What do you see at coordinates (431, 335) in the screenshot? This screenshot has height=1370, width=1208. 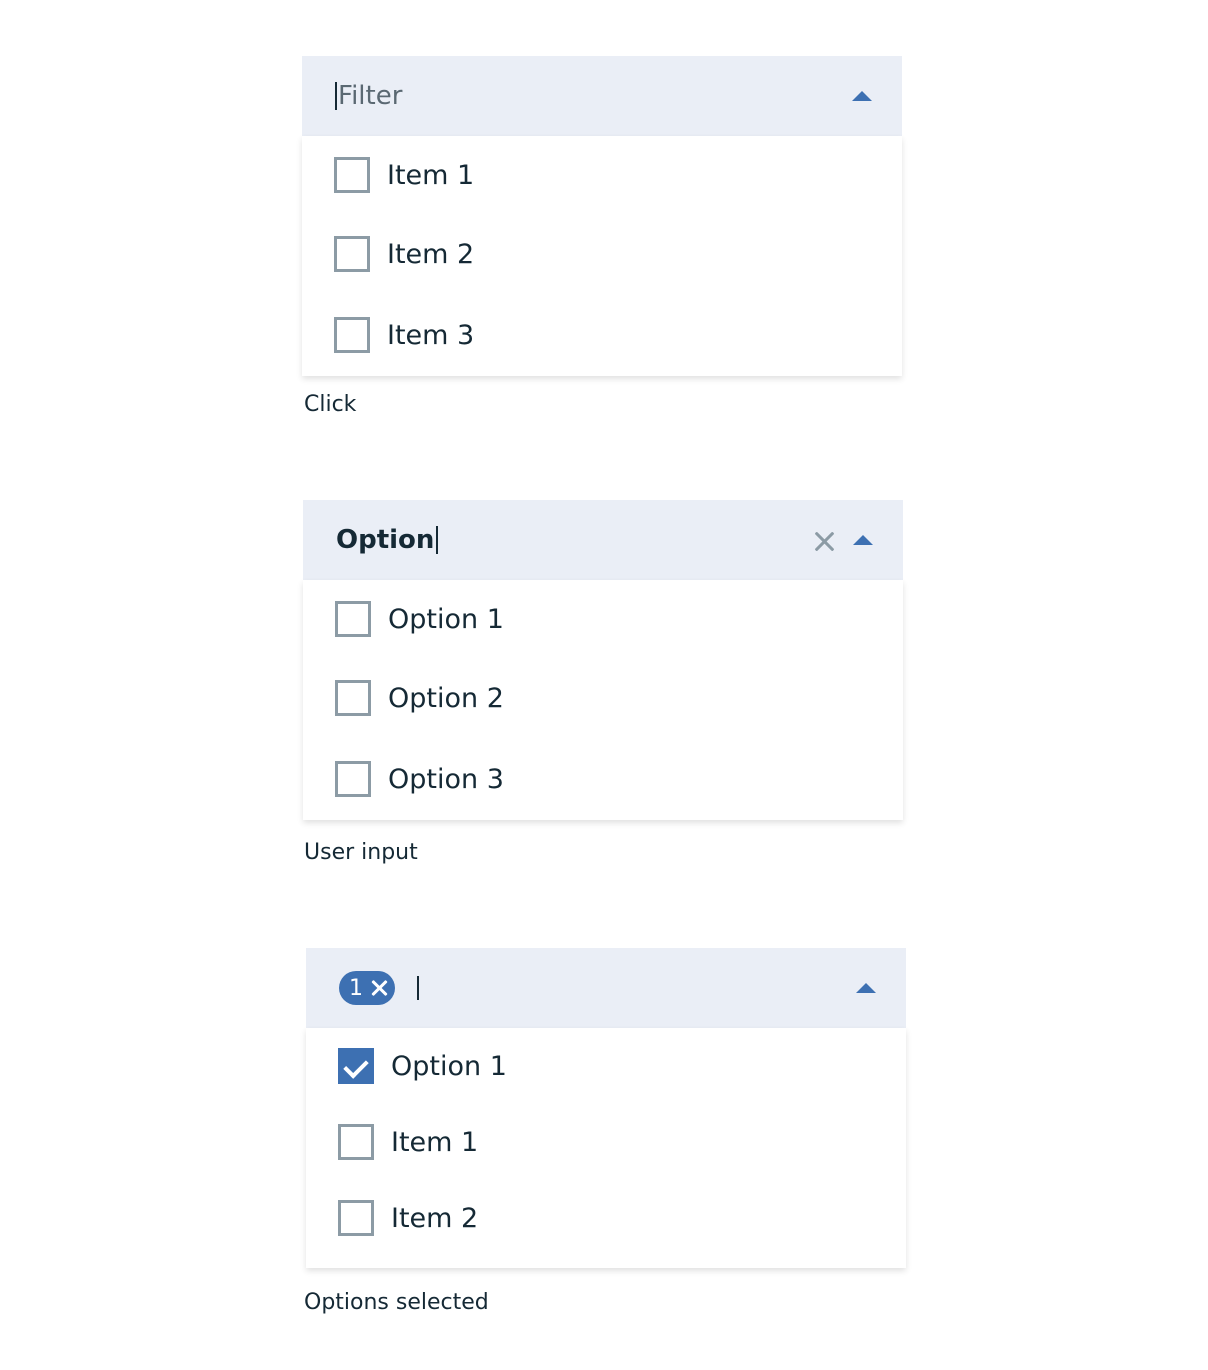 I see `item-label: Item 3` at bounding box center [431, 335].